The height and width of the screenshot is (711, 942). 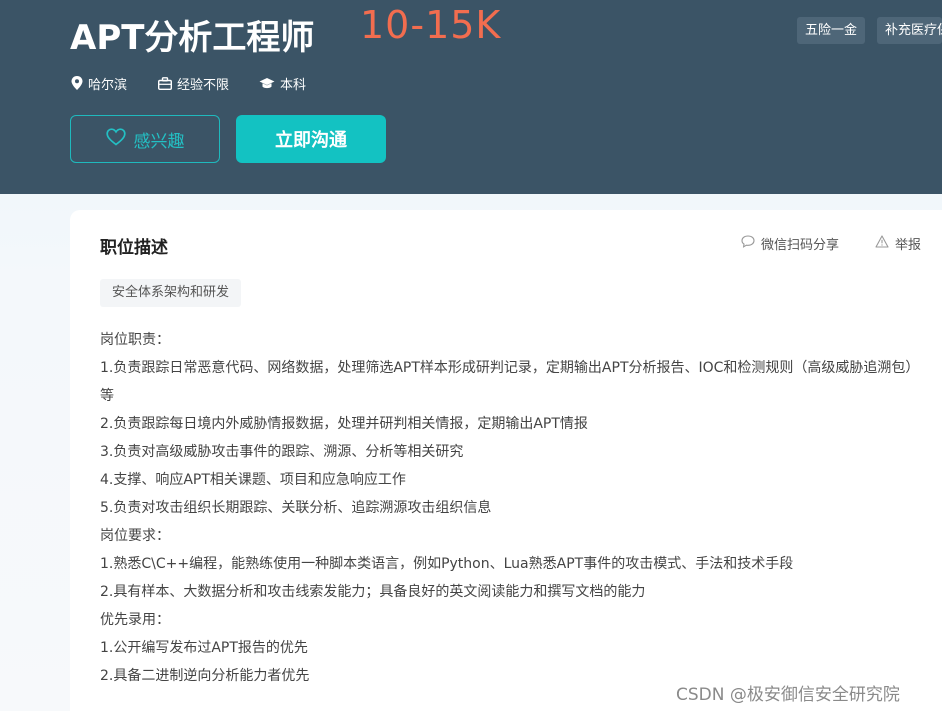 I want to click on briefcase-icon, so click(x=165, y=83).